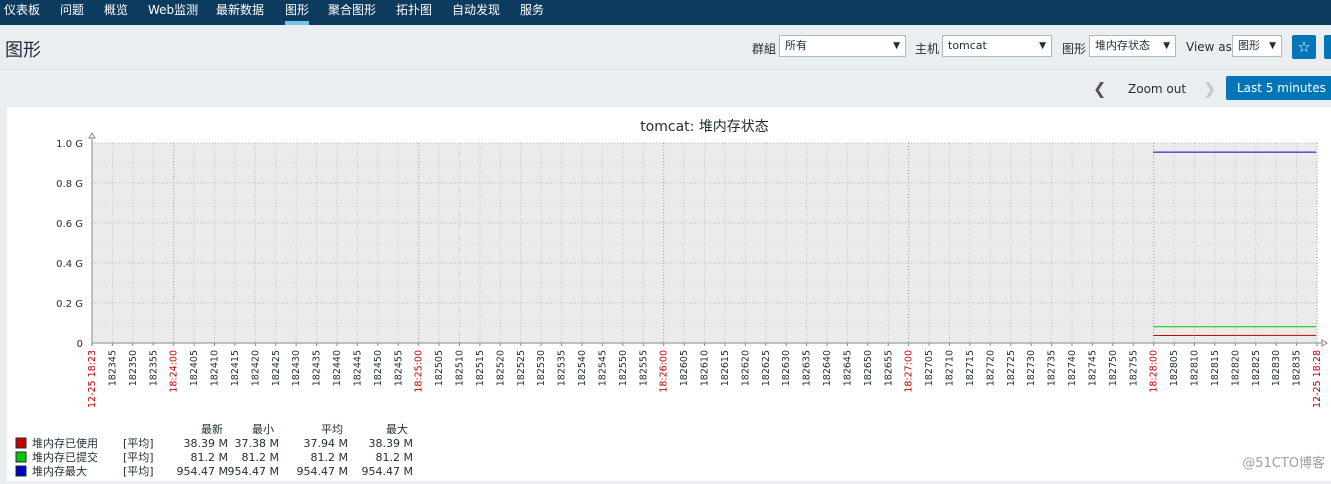 Image resolution: width=1331 pixels, height=484 pixels. I want to click on time-period-label: Last 5 minutes, so click(1281, 88).